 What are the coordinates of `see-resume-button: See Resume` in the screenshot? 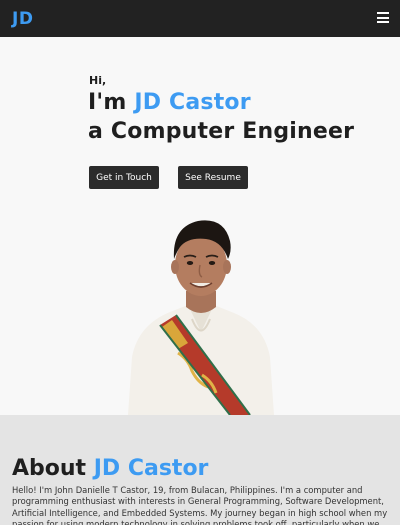 It's located at (213, 177).